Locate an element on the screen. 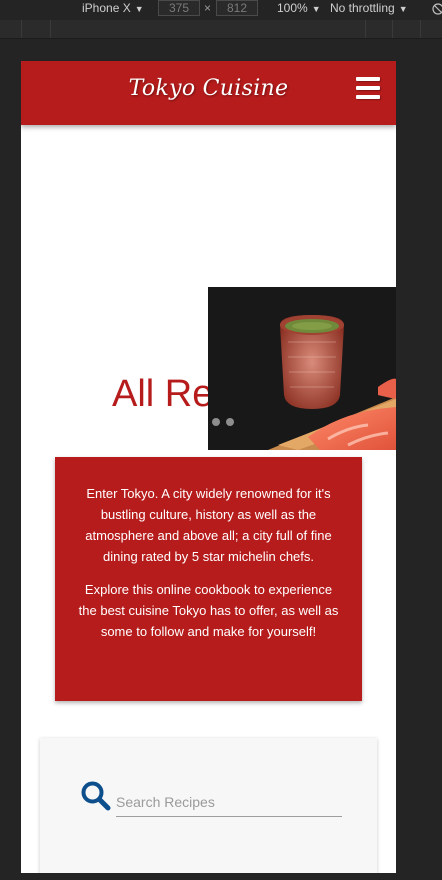 The image size is (442, 880). throttling-select: No throttling ▼ is located at coordinates (369, 10).